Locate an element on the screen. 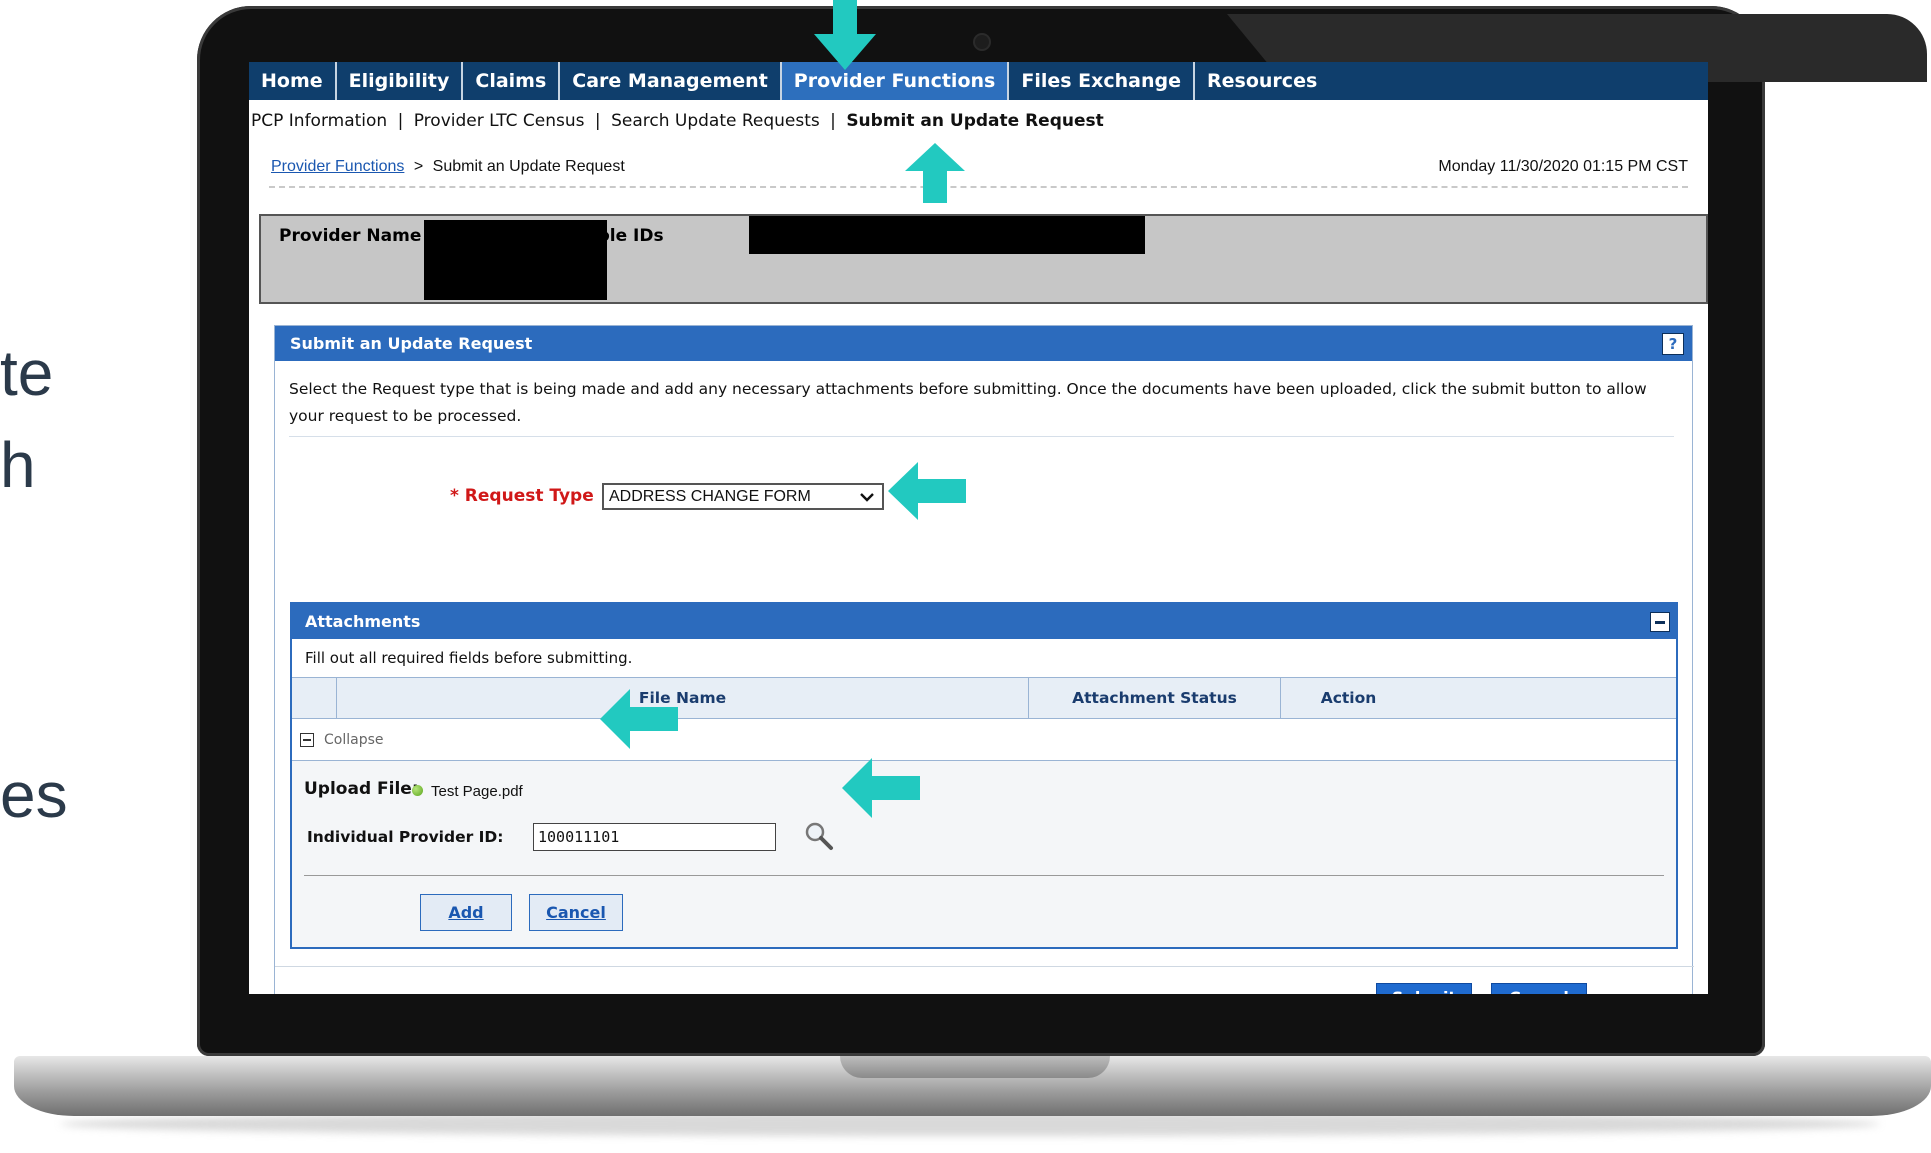 The height and width of the screenshot is (1153, 1931). arrow-up-icon is located at coordinates (935, 173).